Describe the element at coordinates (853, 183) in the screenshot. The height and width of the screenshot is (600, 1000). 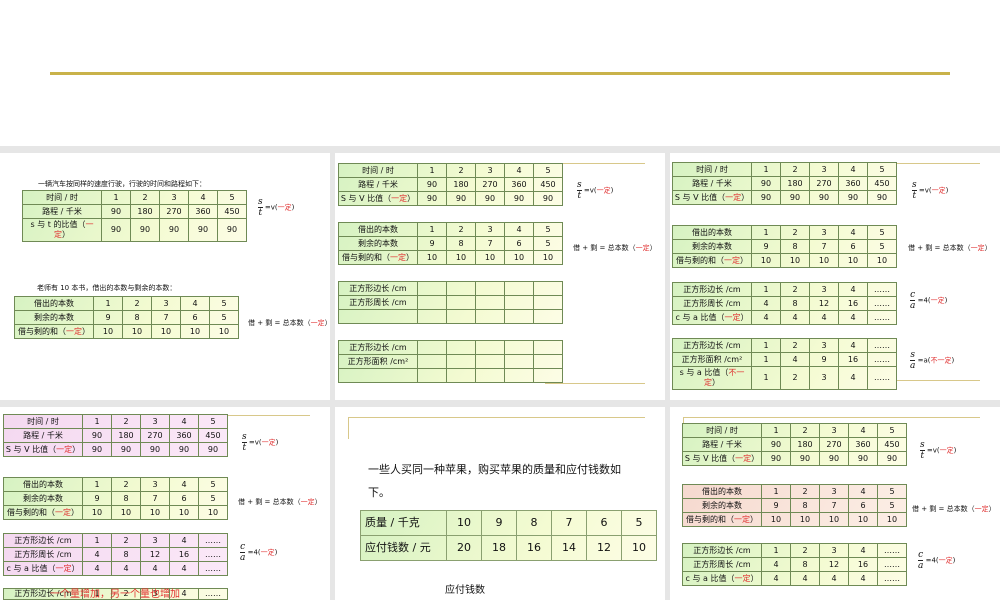
I see `table-cell: 360` at that location.